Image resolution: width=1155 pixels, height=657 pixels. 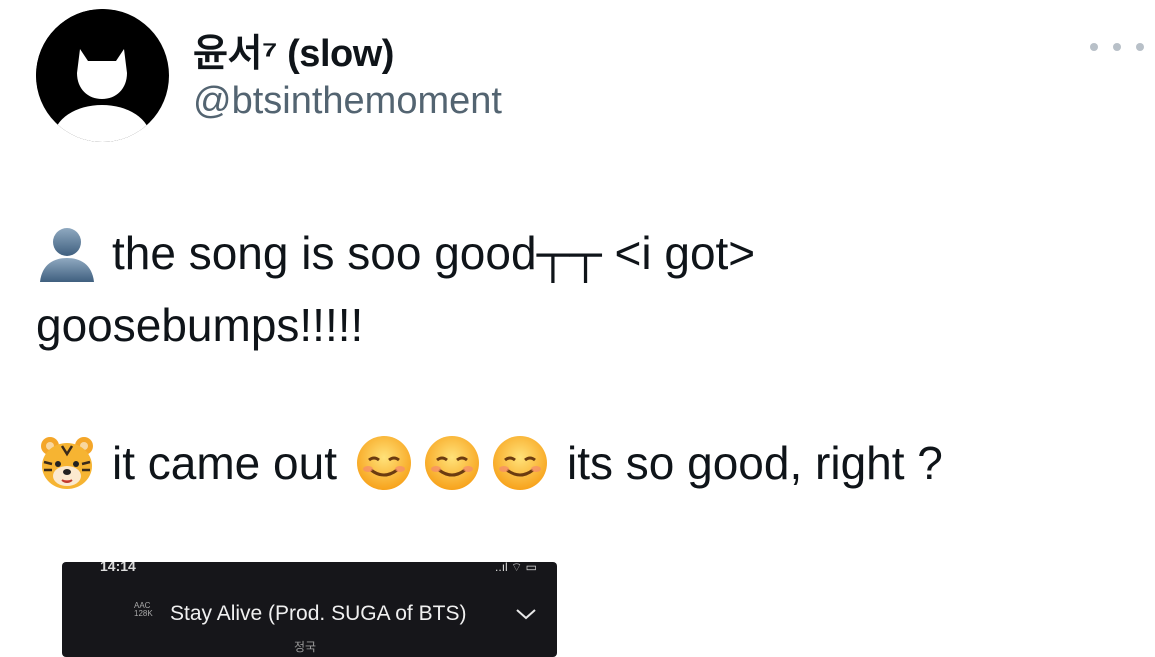 What do you see at coordinates (67, 255) in the screenshot?
I see `bust-in-silhouette-emoji-icon` at bounding box center [67, 255].